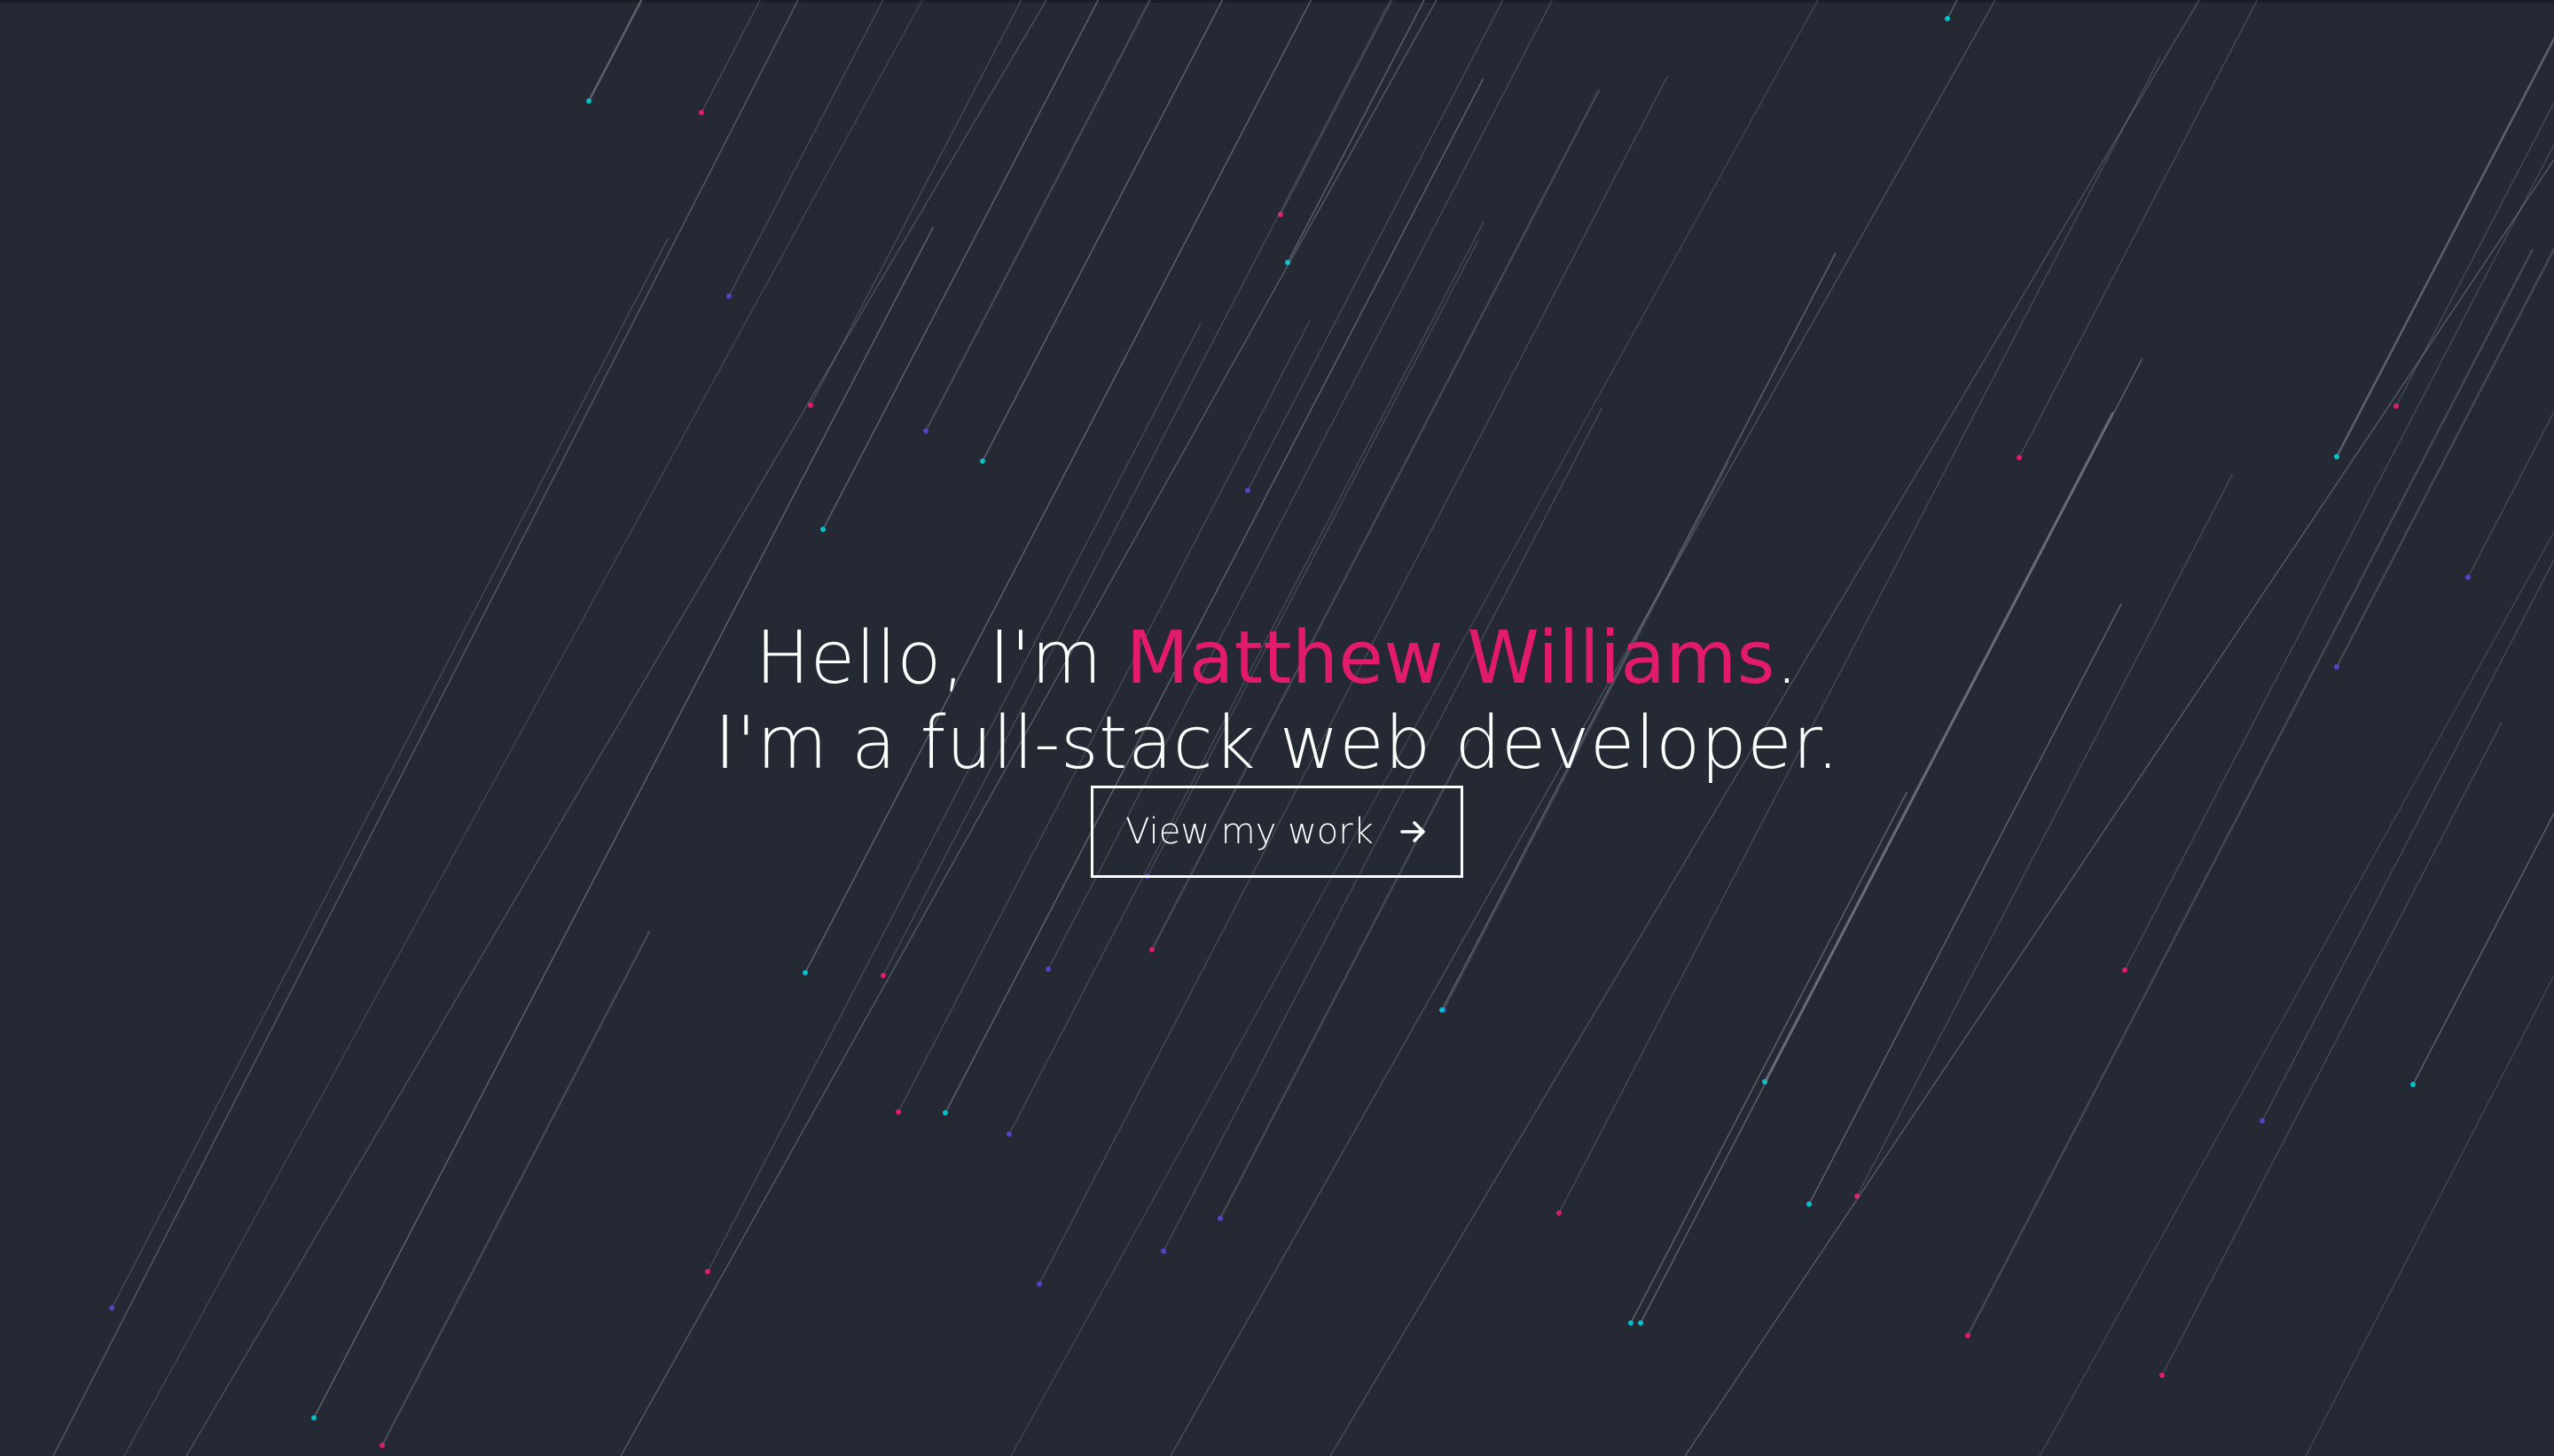 This screenshot has width=2554, height=1456. I want to click on developer-name: Matthew Williams, so click(1450, 658).